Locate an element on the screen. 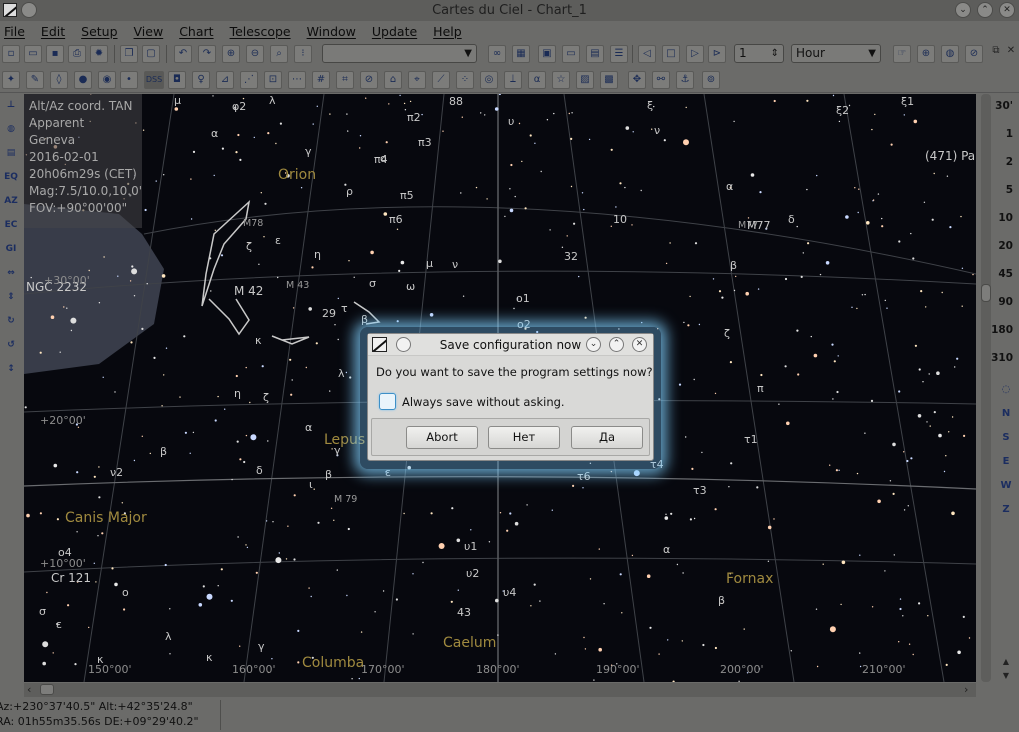 This screenshot has height=732, width=1019. constellation-lines-icon: ⋰ is located at coordinates (249, 80).